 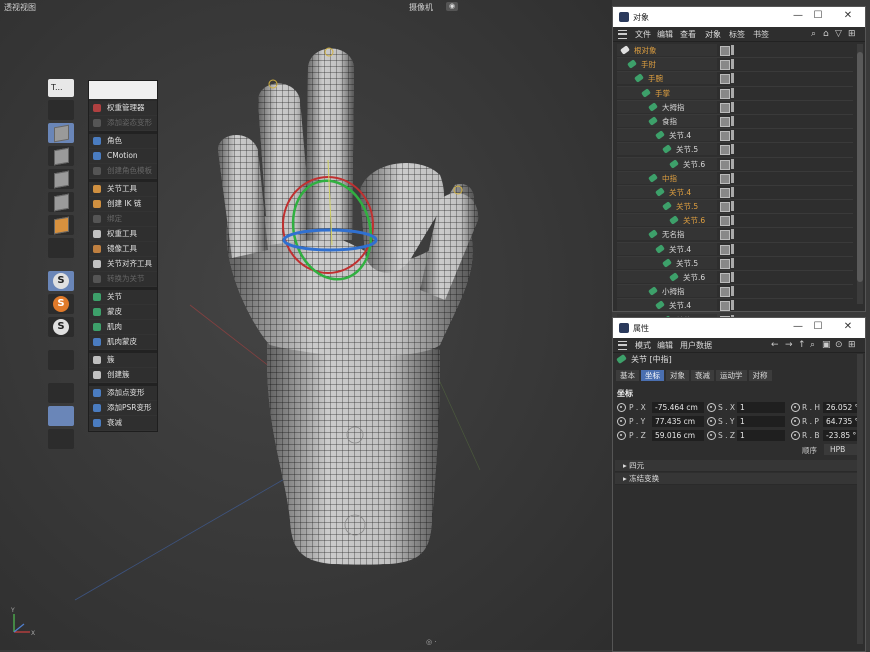 I want to click on orange-cube-icon, so click(x=61, y=225).